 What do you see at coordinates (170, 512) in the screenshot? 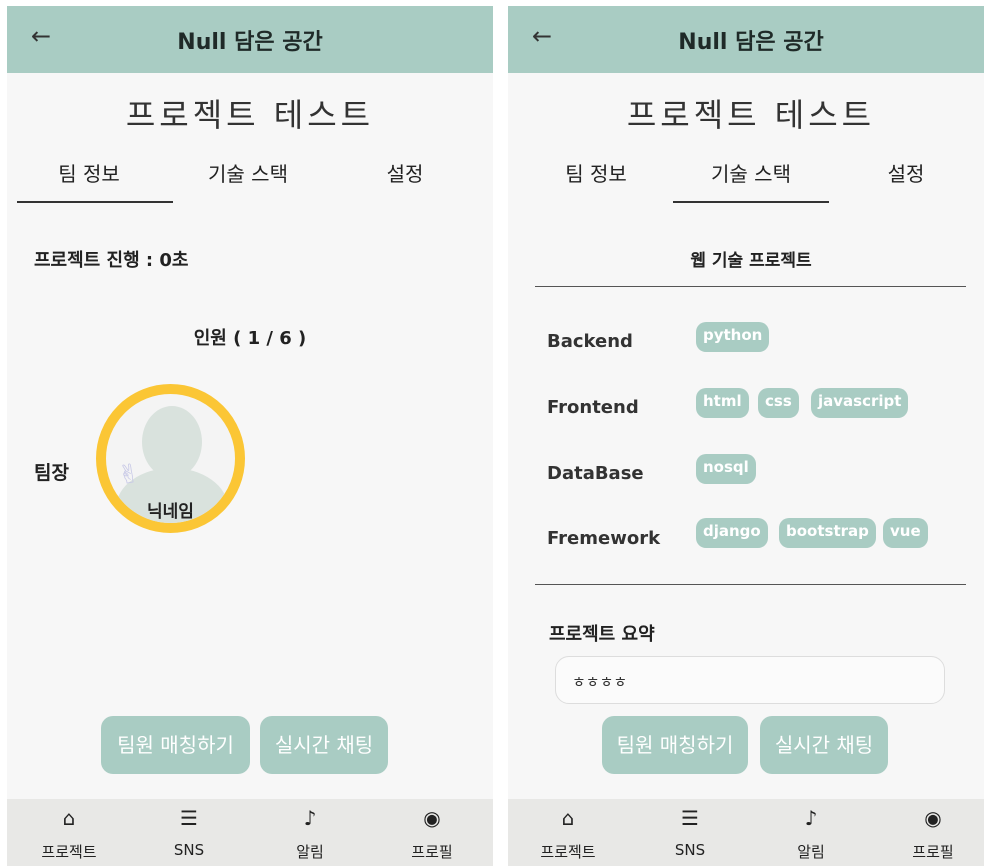
I see `leader-nickname: 닉네임` at bounding box center [170, 512].